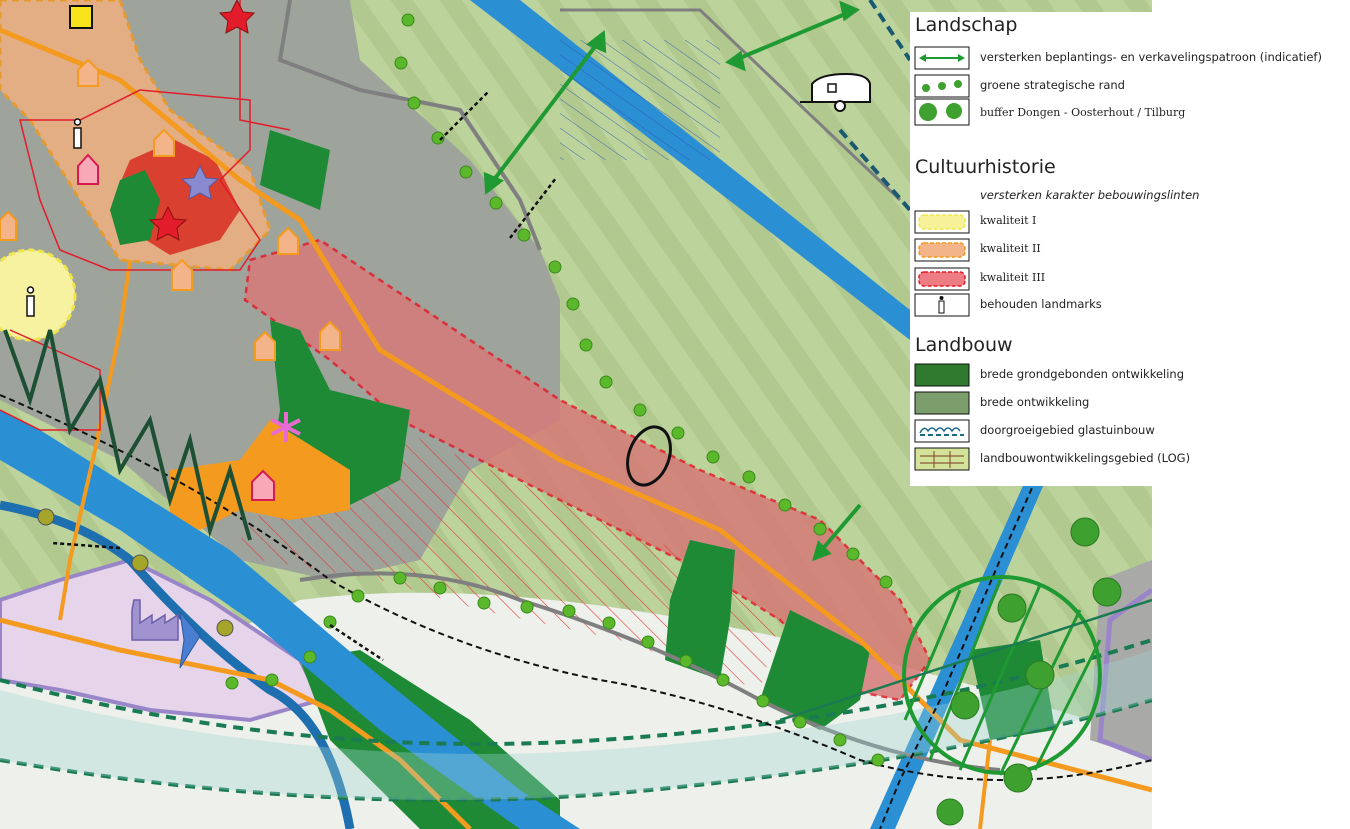 Image resolution: width=1350 pixels, height=829 pixels. Describe the element at coordinates (942, 431) in the screenshot. I see `greenhouse-icon` at that location.